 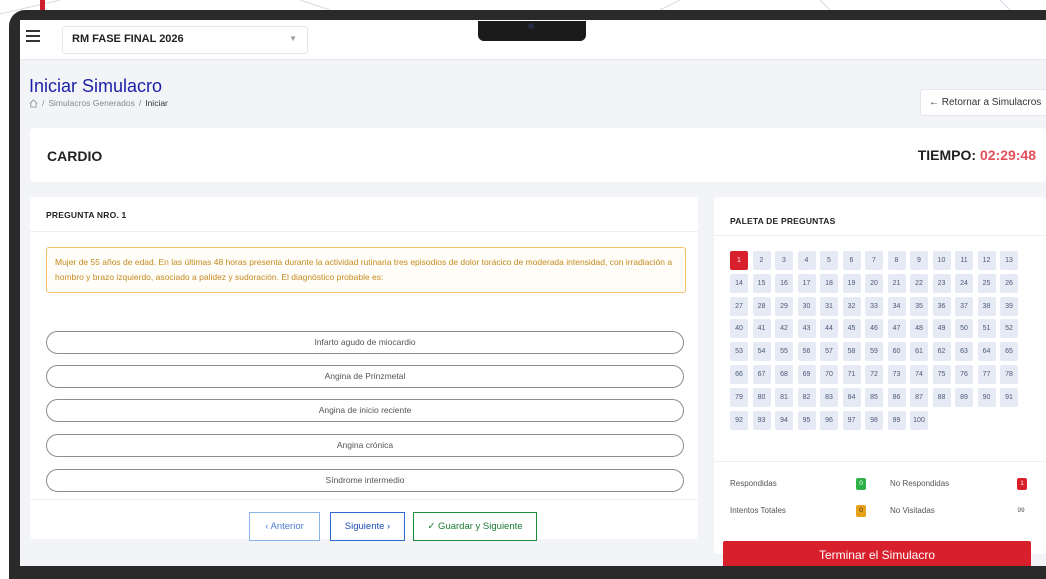 What do you see at coordinates (919, 260) in the screenshot?
I see `palette-question-9: 9` at bounding box center [919, 260].